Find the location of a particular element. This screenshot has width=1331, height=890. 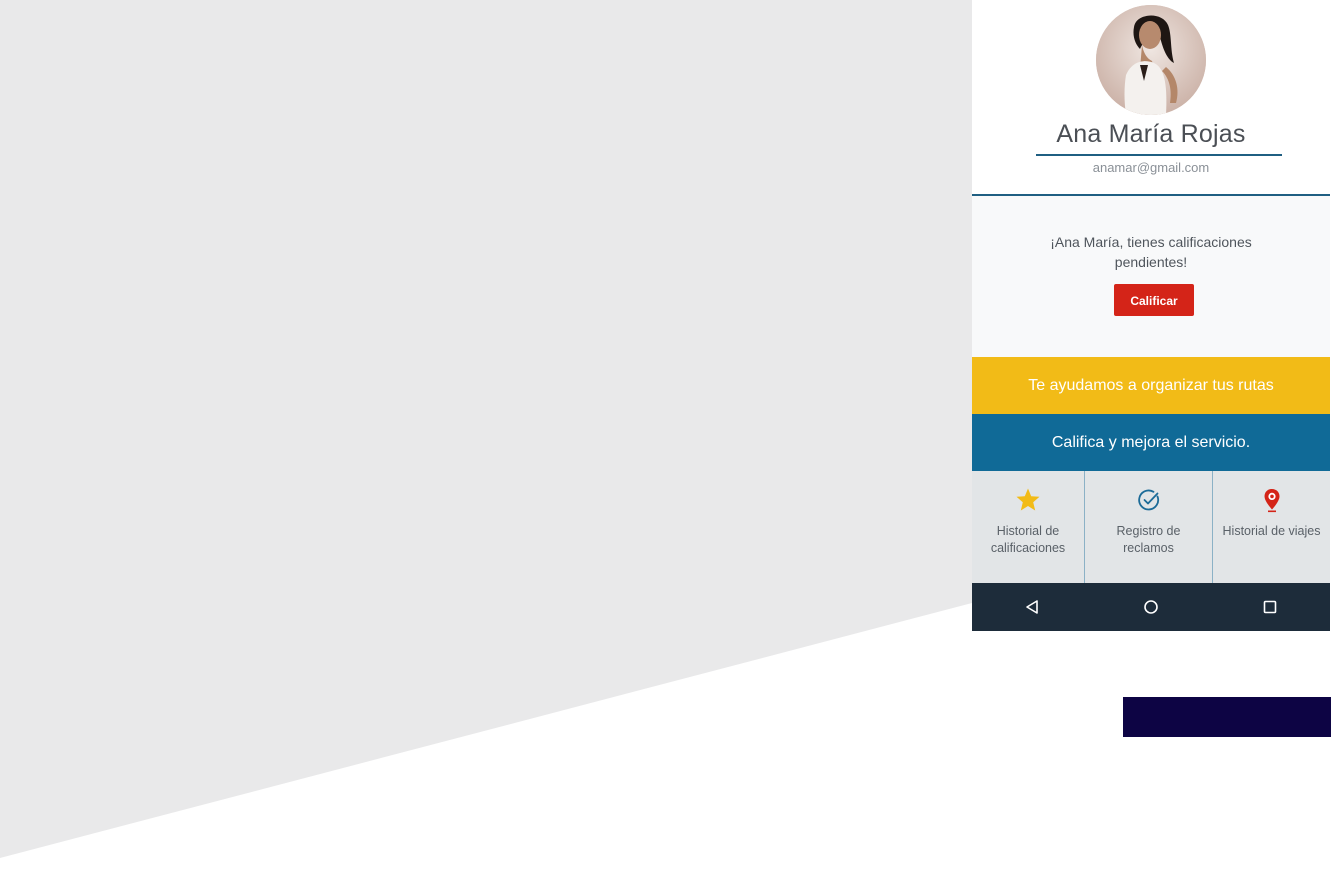

recents-square-icon is located at coordinates (1270, 607).